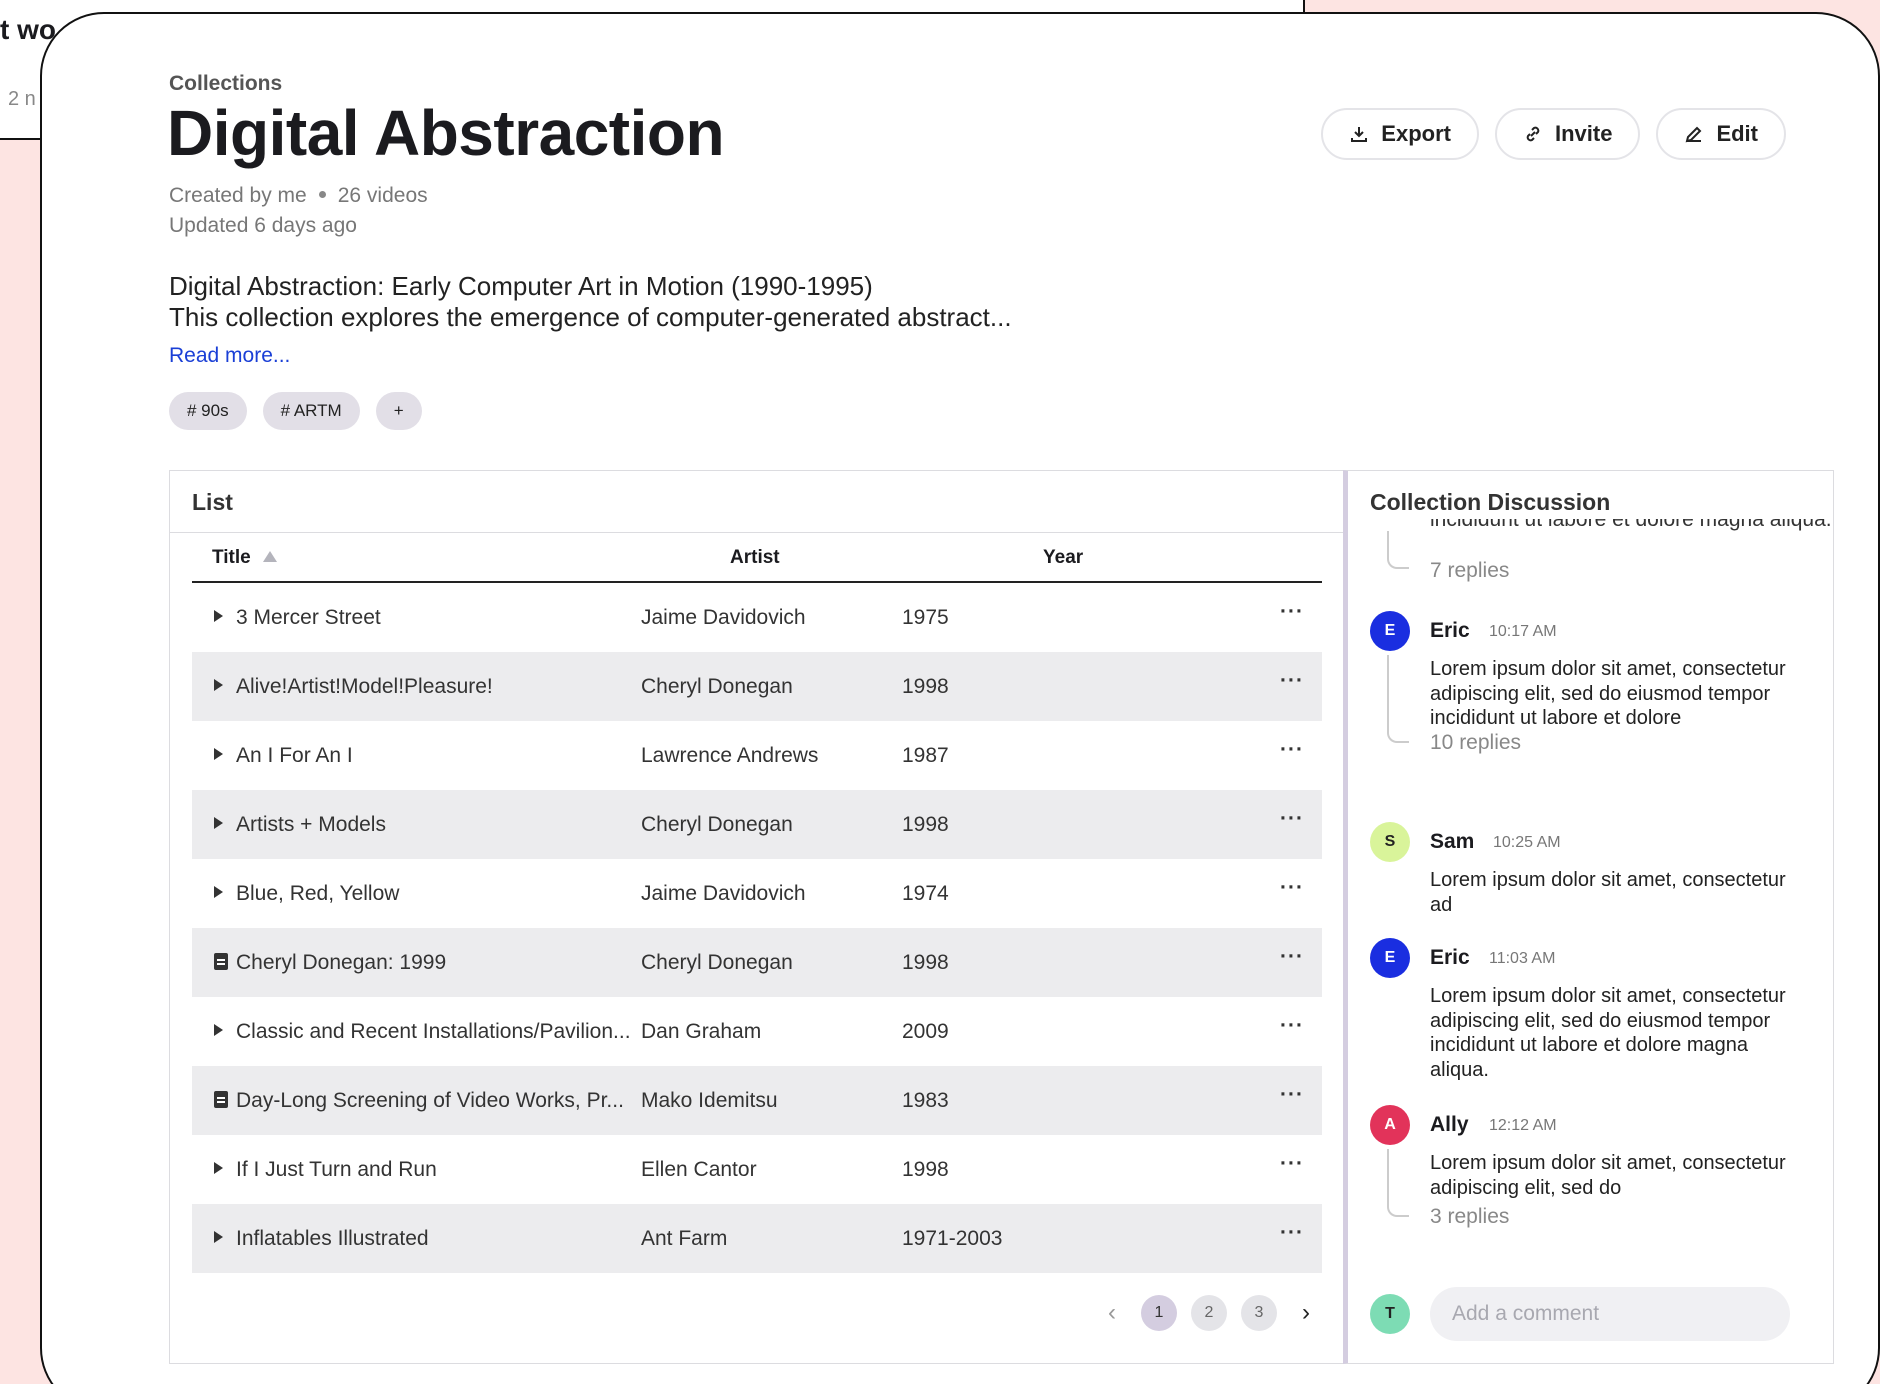 This screenshot has height=1384, width=1880. I want to click on row-title: Artists + Models, so click(311, 824).